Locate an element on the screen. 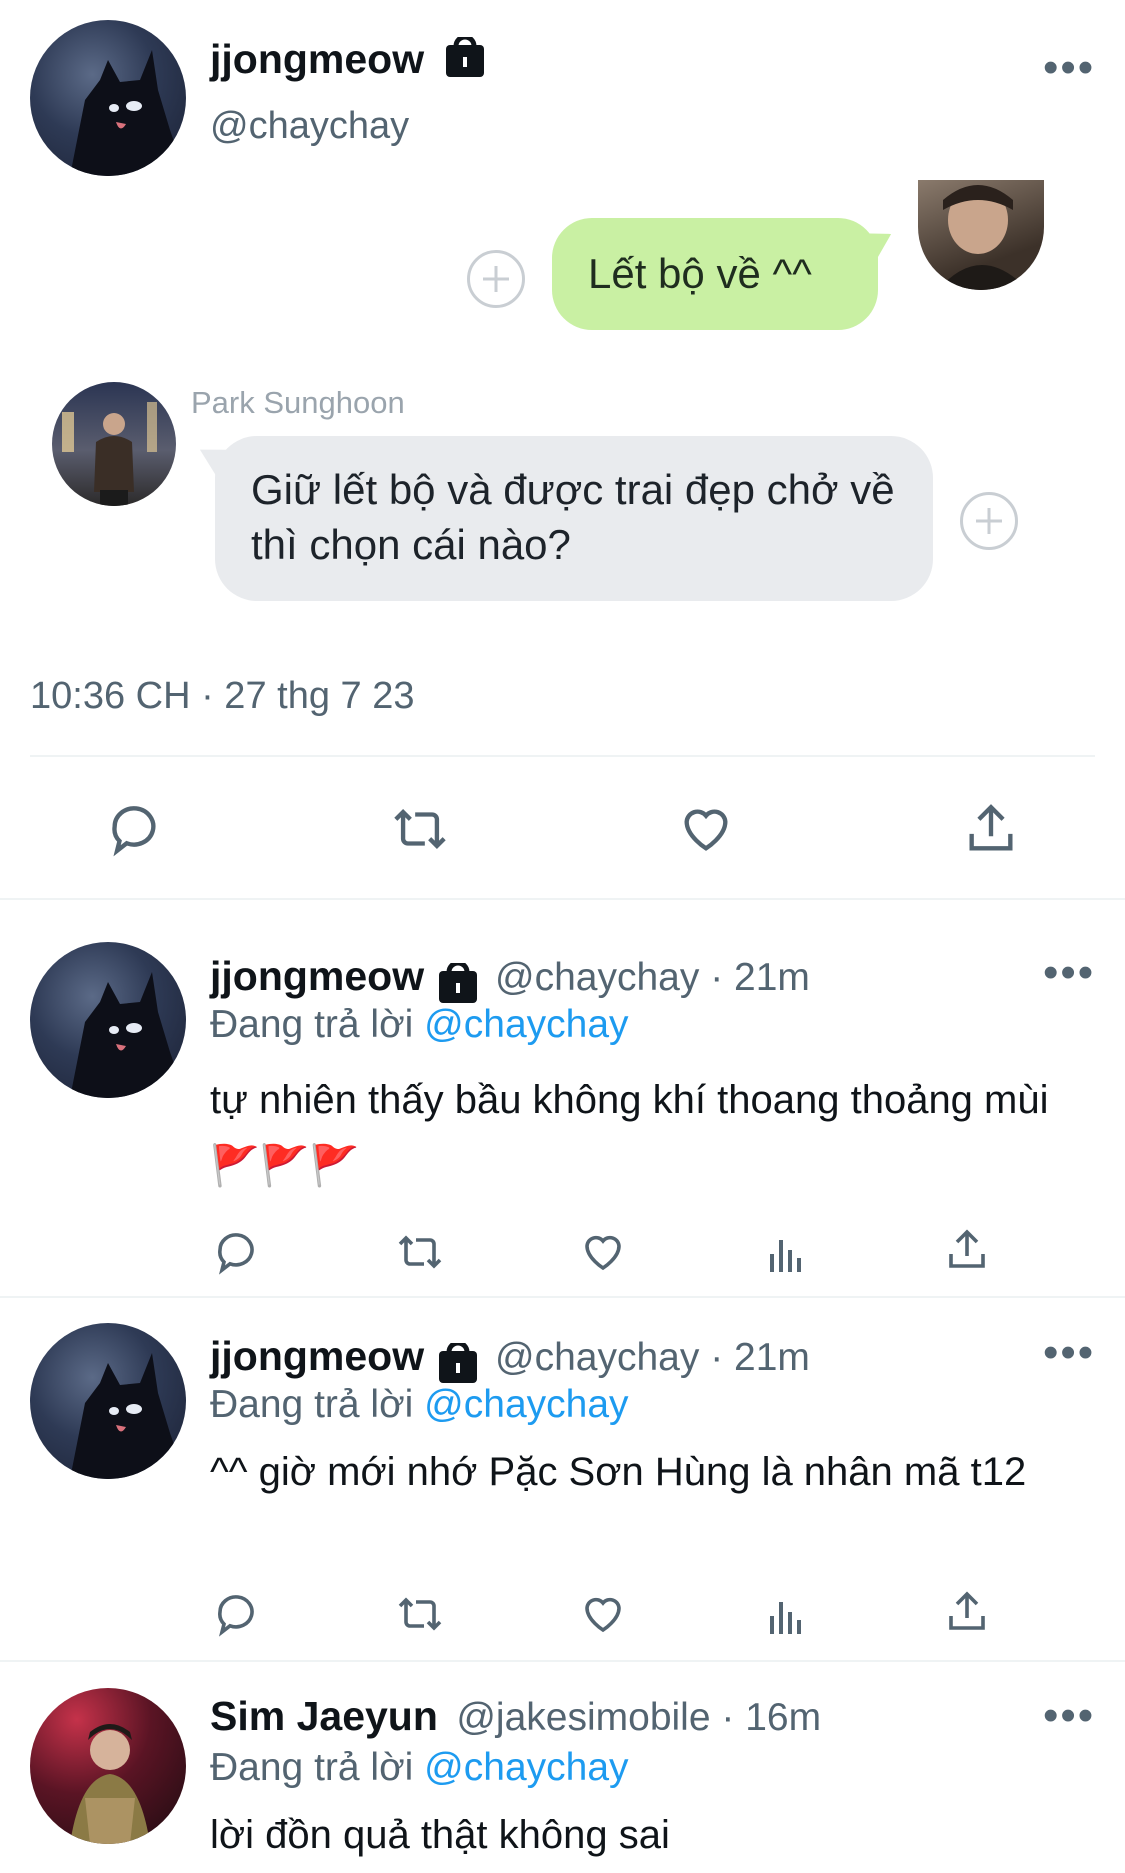 Image resolution: width=1125 pixels, height=1873 pixels. park-sunghoon-avatar is located at coordinates (114, 444).